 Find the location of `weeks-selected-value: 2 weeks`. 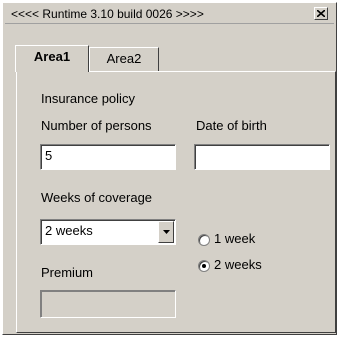

weeks-selected-value: 2 weeks is located at coordinates (69, 230).